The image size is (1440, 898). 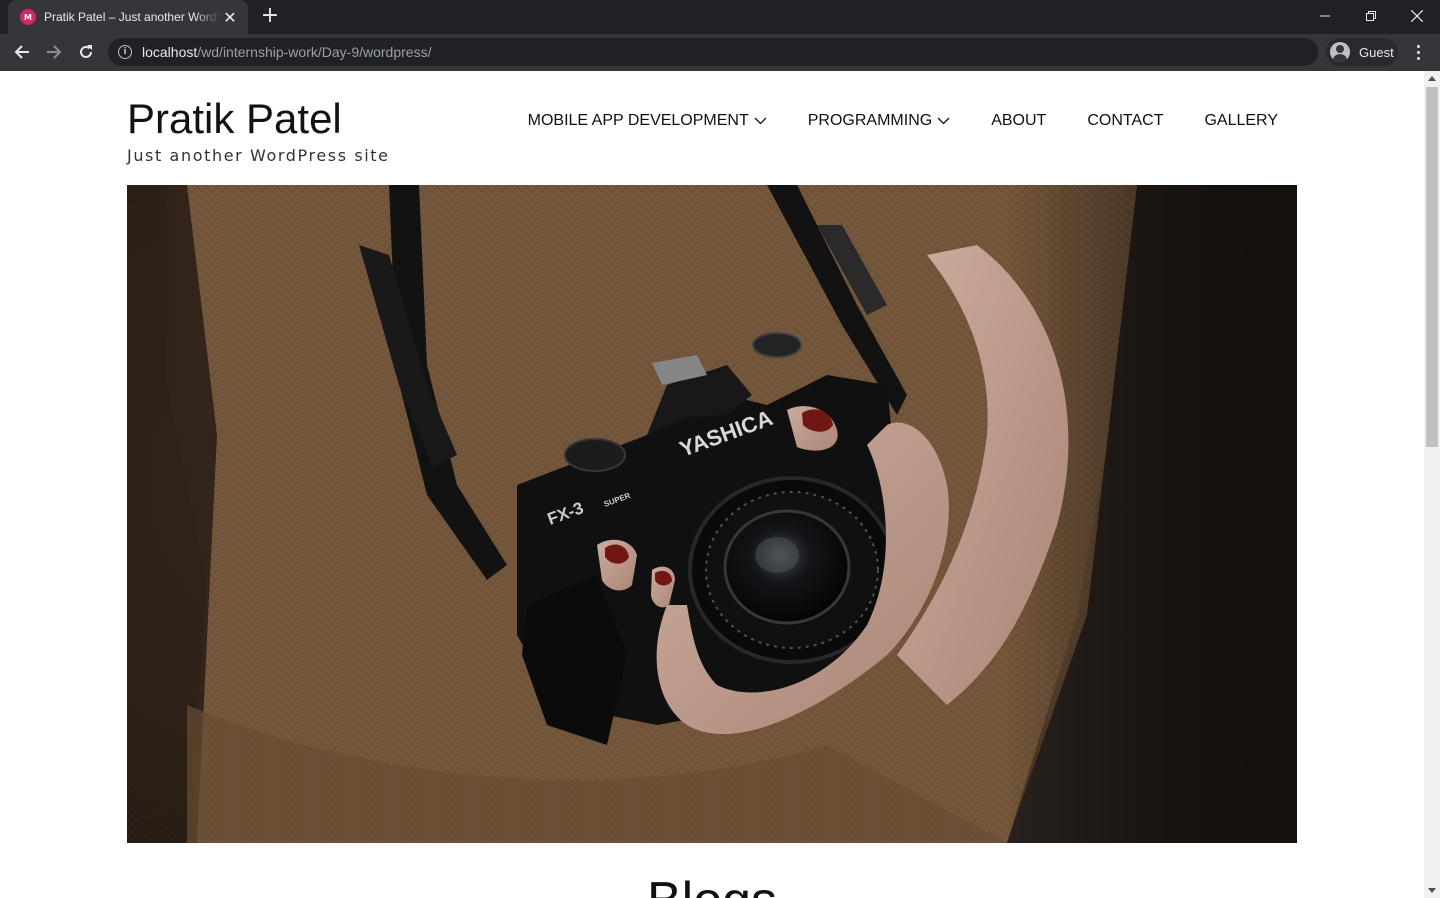 I want to click on site-title: Pratik Patel, so click(x=234, y=119).